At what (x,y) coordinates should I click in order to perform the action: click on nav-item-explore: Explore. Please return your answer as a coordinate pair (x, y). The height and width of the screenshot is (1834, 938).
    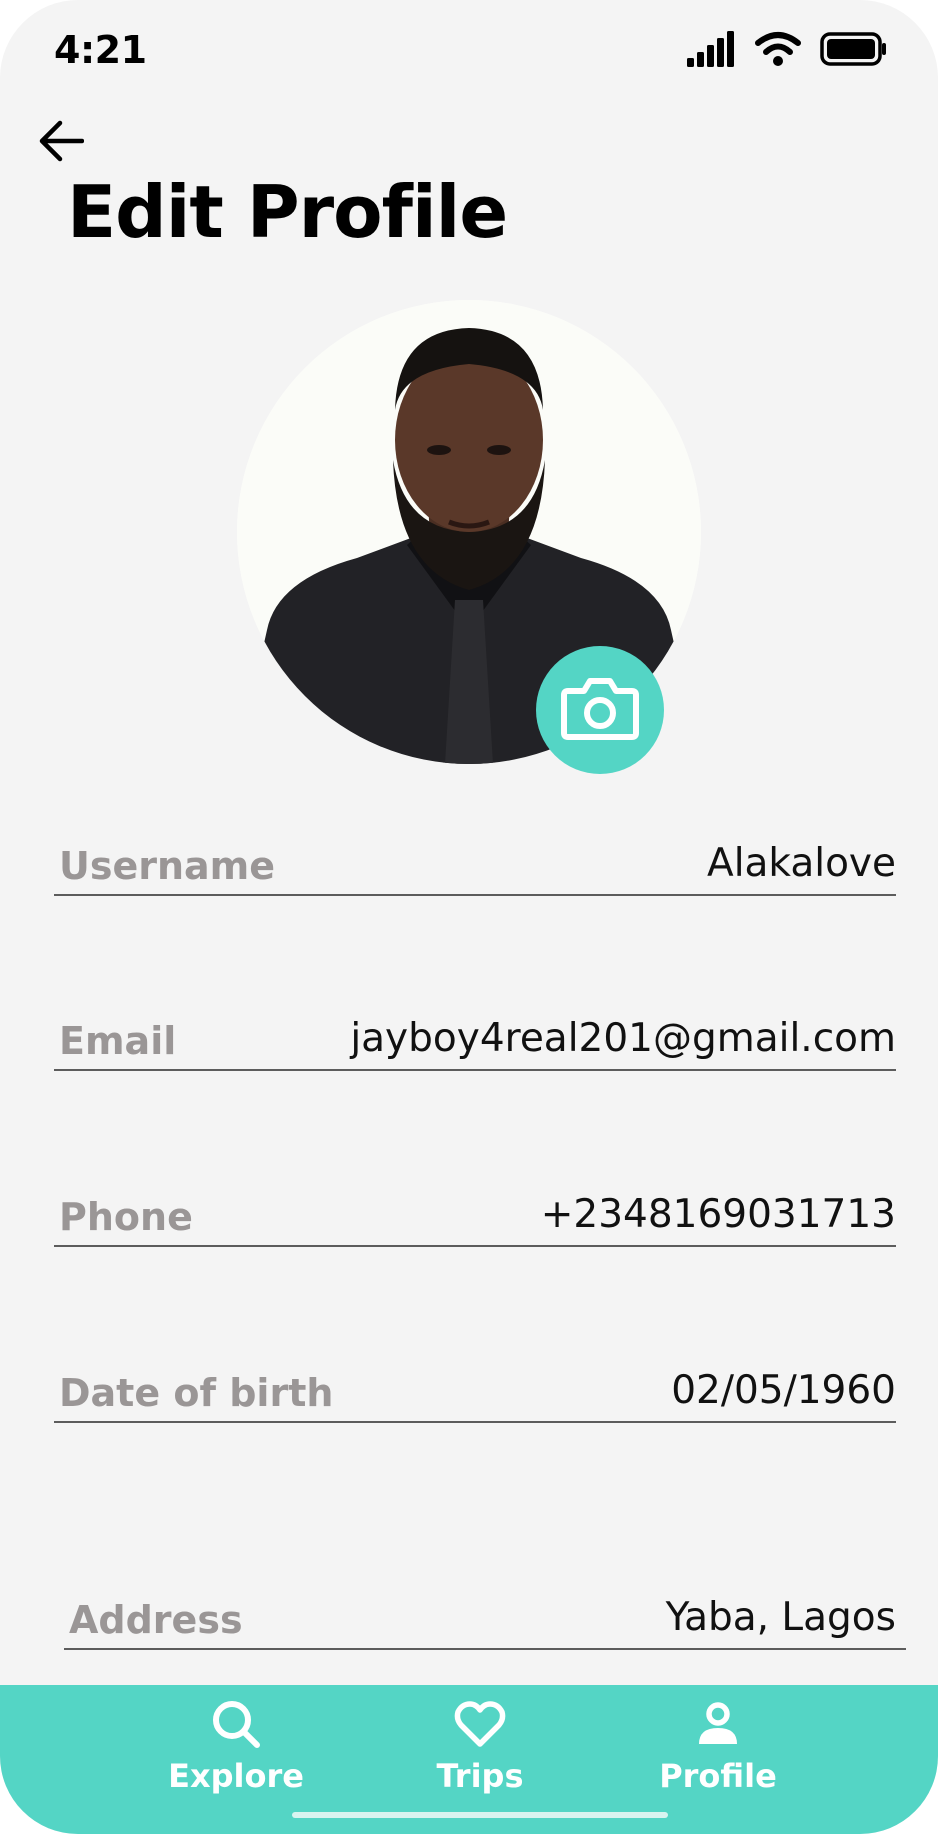
    Looking at the image, I should click on (236, 1745).